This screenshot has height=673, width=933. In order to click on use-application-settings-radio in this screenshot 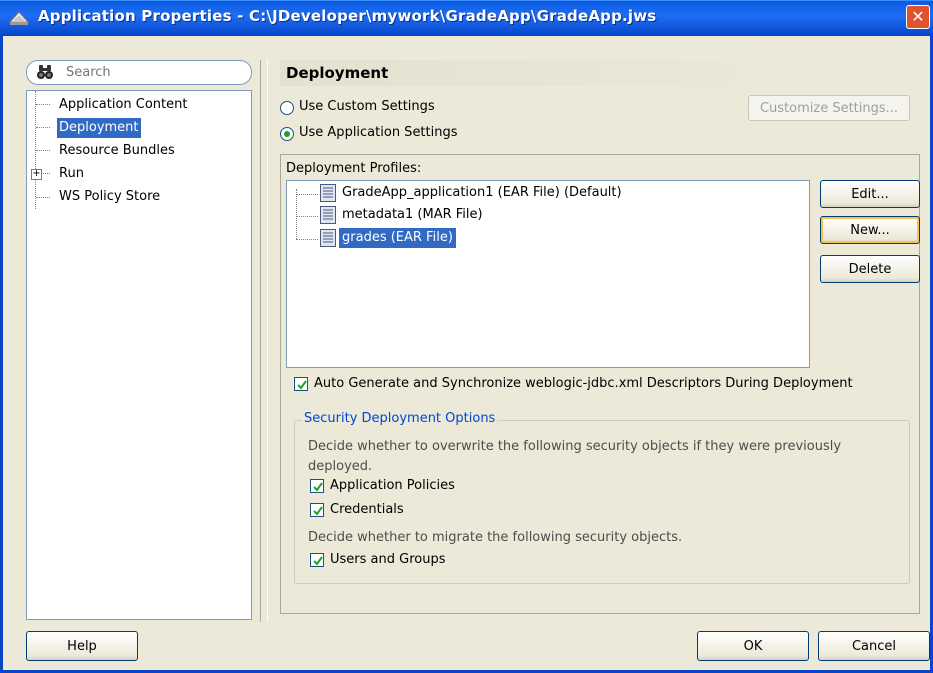, I will do `click(287, 134)`.